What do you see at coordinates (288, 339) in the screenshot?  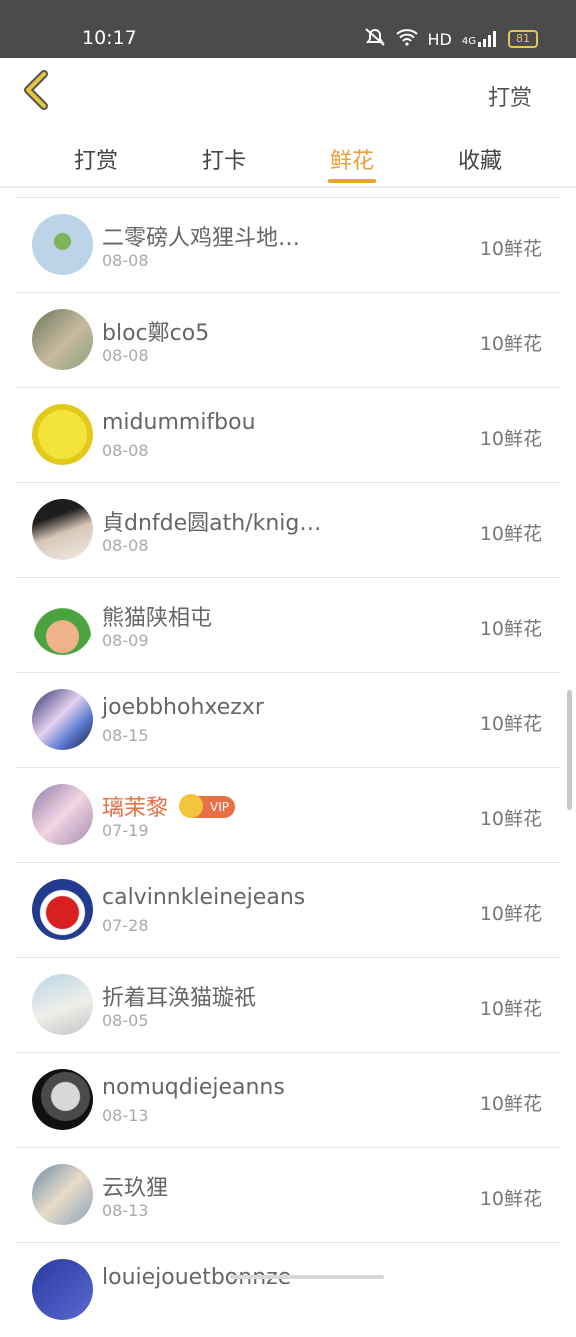 I see `list-item: bloc鄭co5 08-08 10鲜花` at bounding box center [288, 339].